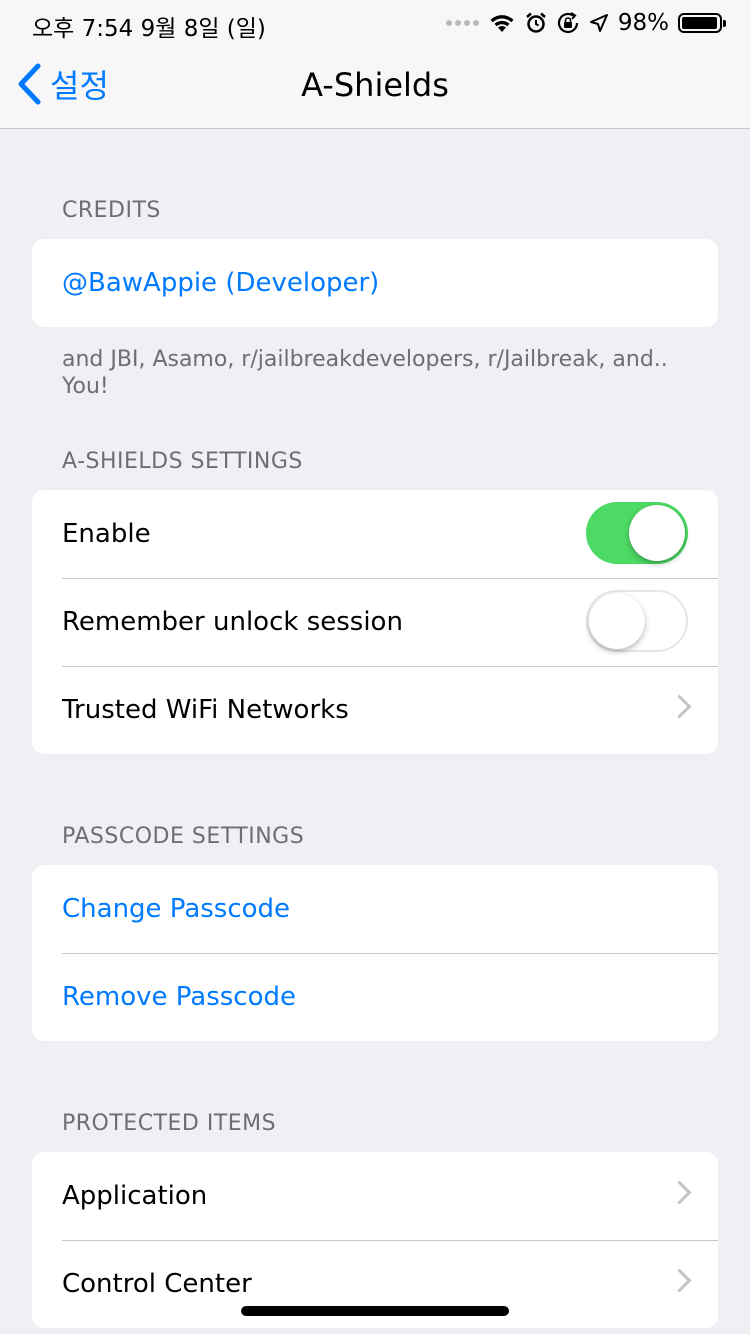 This screenshot has height=1334, width=750. Describe the element at coordinates (106, 534) in the screenshot. I see `enable-label: Enable` at that location.